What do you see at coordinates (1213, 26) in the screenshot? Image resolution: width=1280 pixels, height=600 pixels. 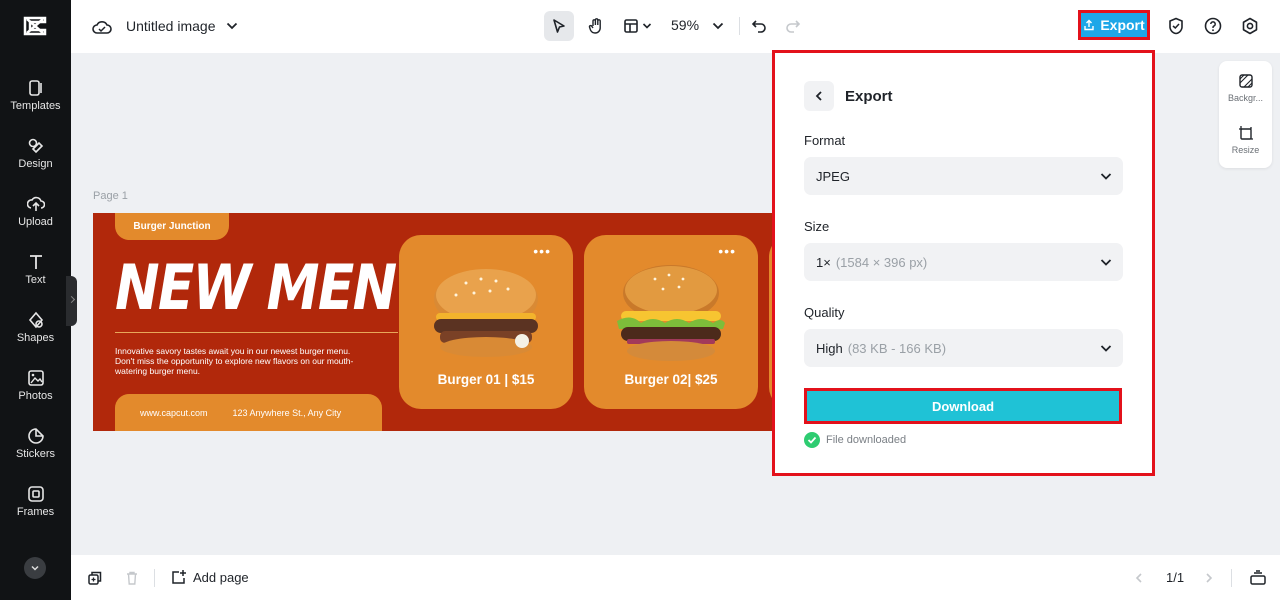 I see `help-button` at bounding box center [1213, 26].